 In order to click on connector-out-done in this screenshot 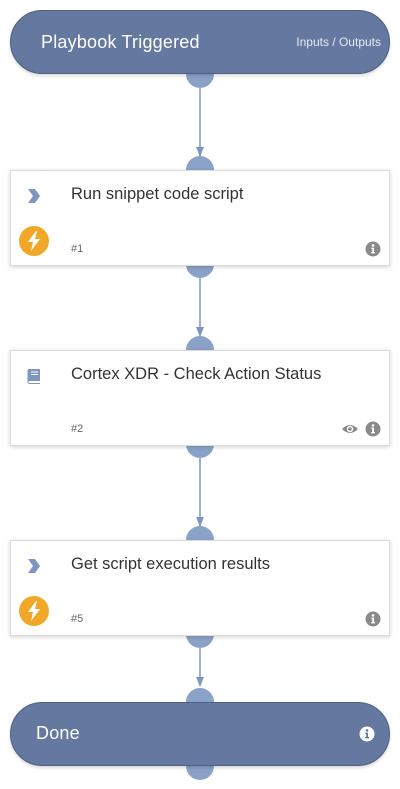, I will do `click(200, 773)`.